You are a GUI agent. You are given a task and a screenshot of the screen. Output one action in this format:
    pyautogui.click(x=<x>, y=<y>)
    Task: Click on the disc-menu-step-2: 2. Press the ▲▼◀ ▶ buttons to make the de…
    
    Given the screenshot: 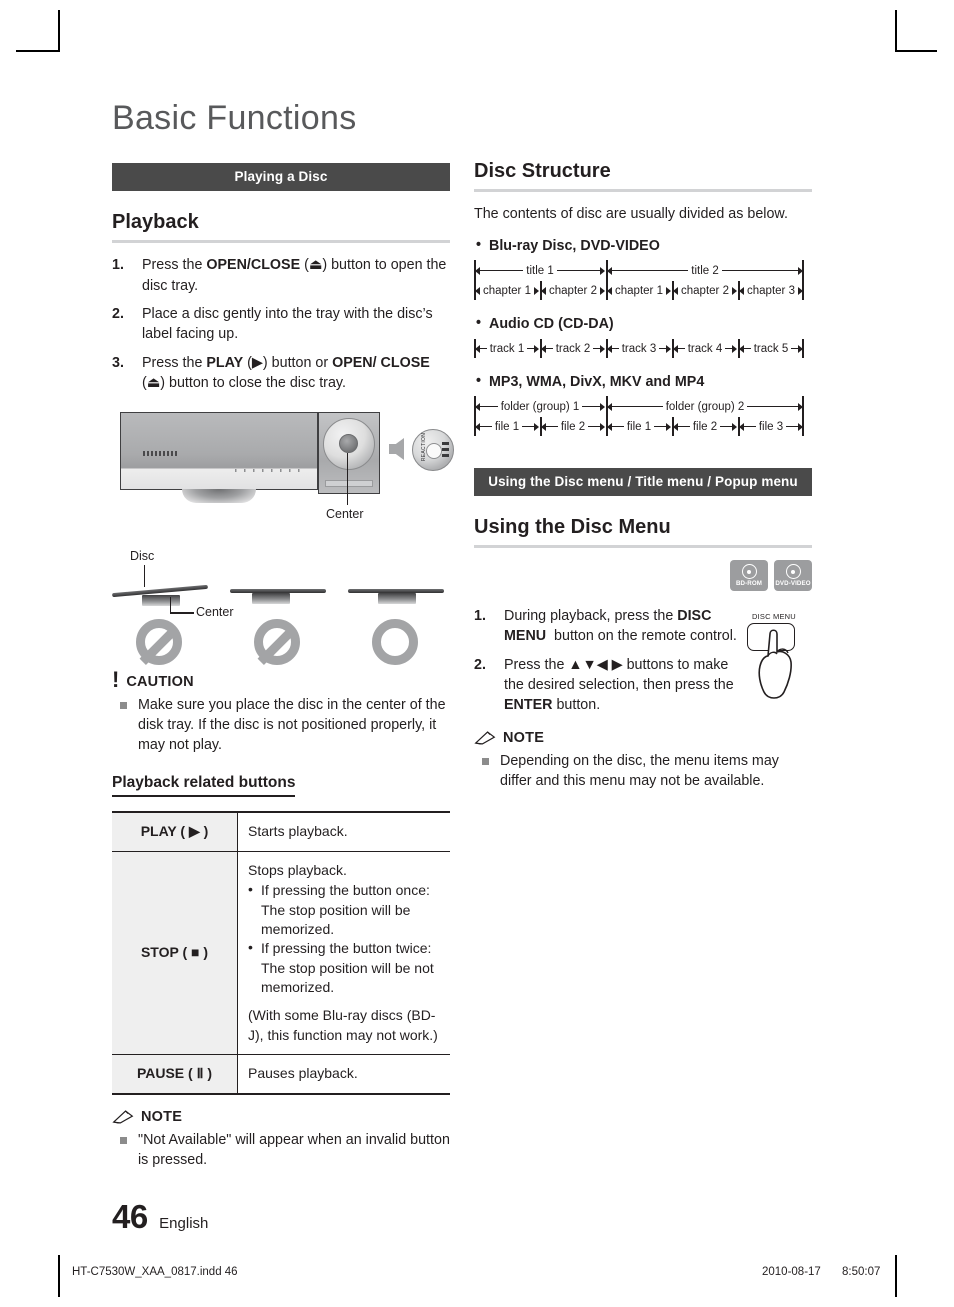 What is the action you would take?
    pyautogui.click(x=608, y=685)
    